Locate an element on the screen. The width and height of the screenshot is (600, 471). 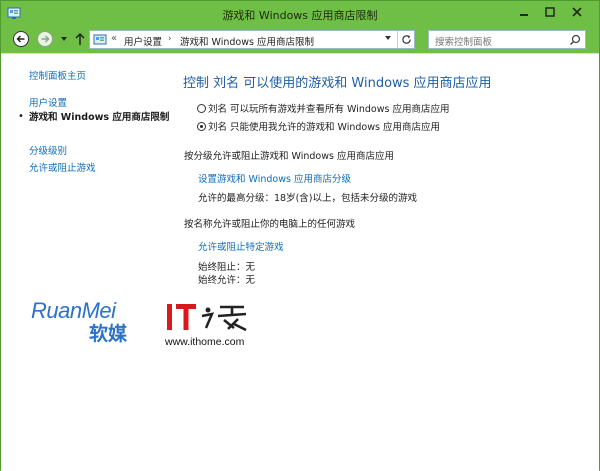
sidebar-link-allow-block-games: 允许或阻止游戏 is located at coordinates (62, 167).